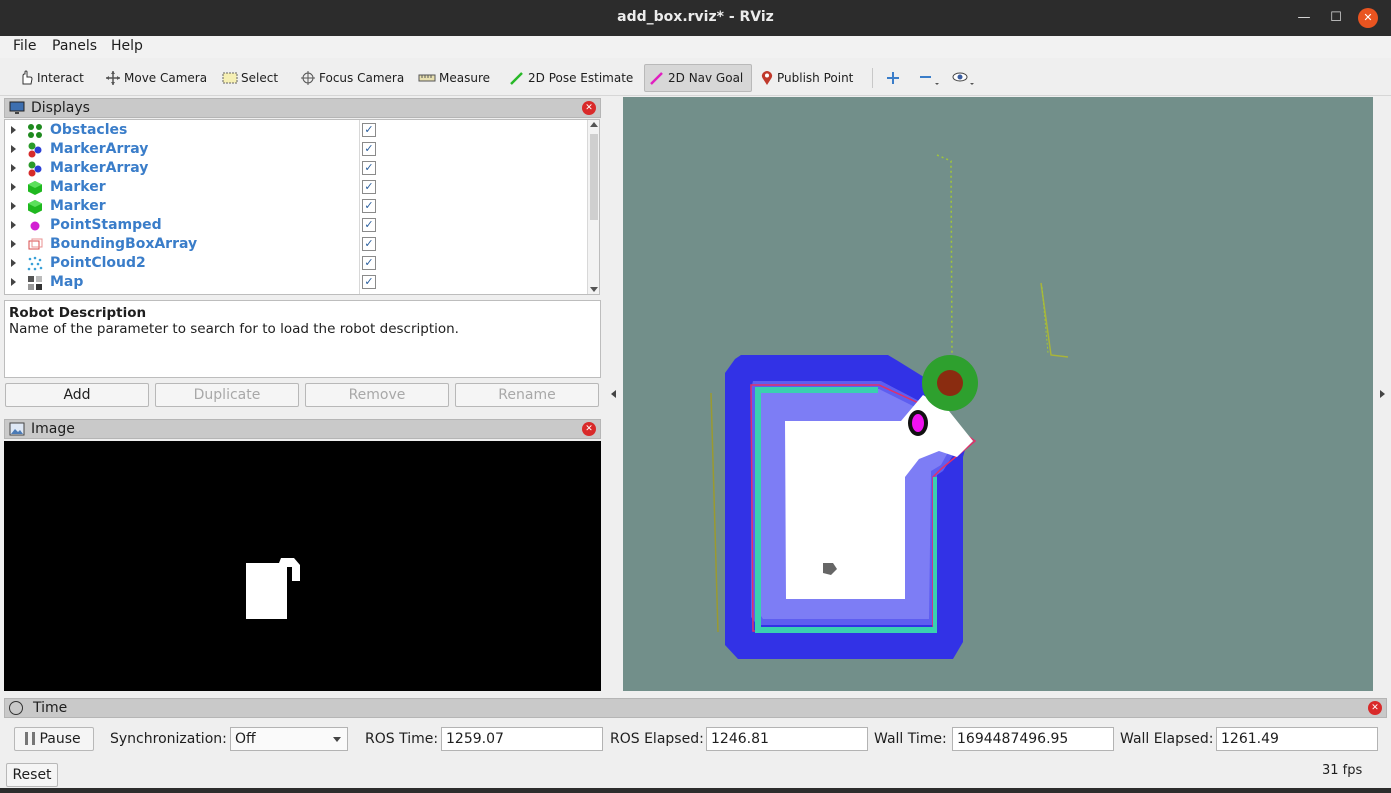  What do you see at coordinates (67, 282) in the screenshot?
I see `display-label: Map` at bounding box center [67, 282].